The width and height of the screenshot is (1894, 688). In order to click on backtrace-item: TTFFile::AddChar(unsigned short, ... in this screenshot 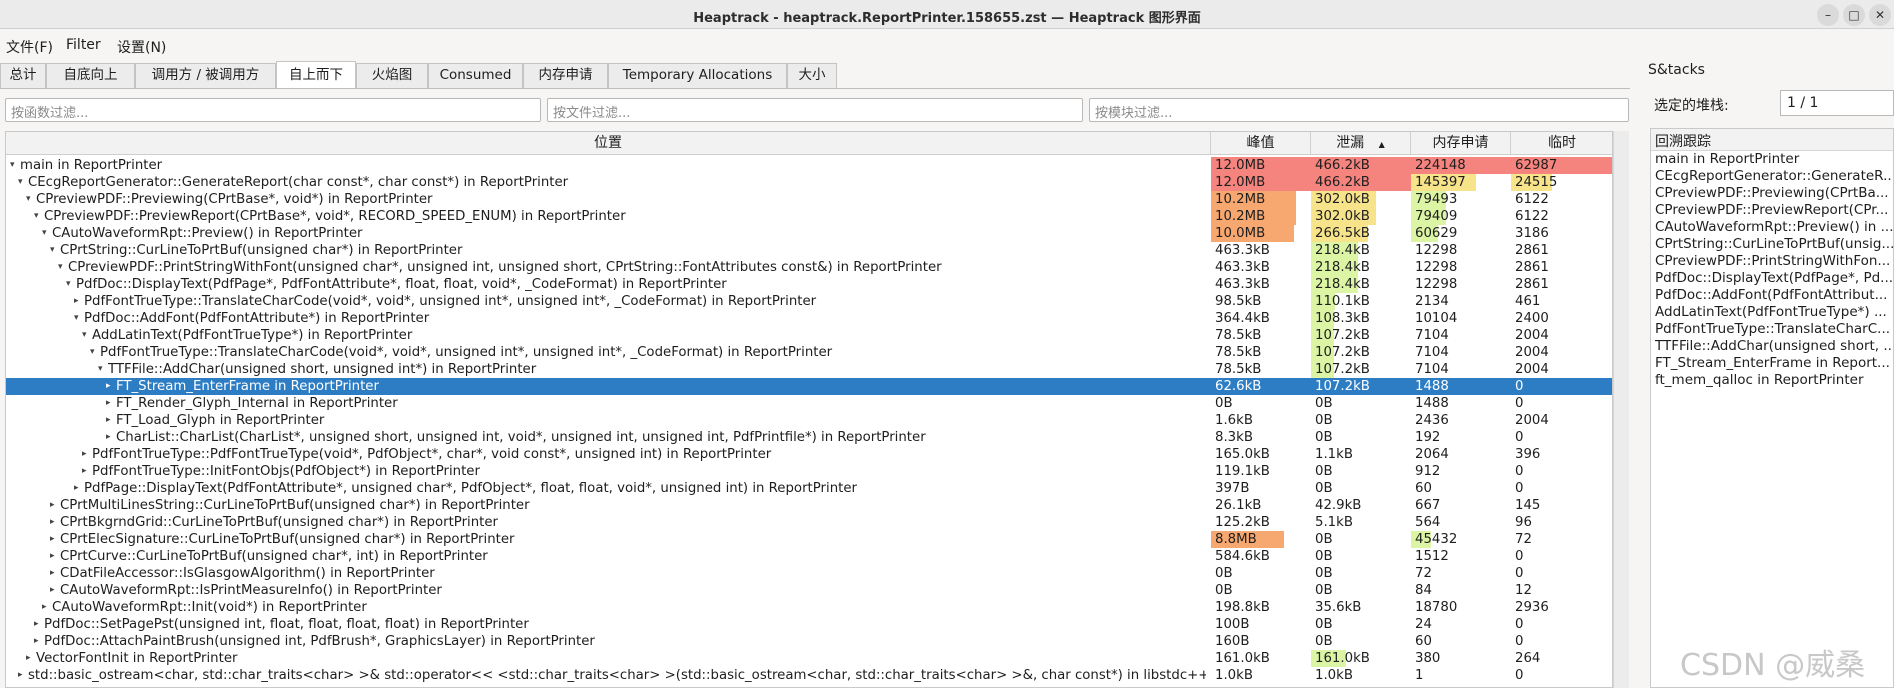, I will do `click(1772, 346)`.